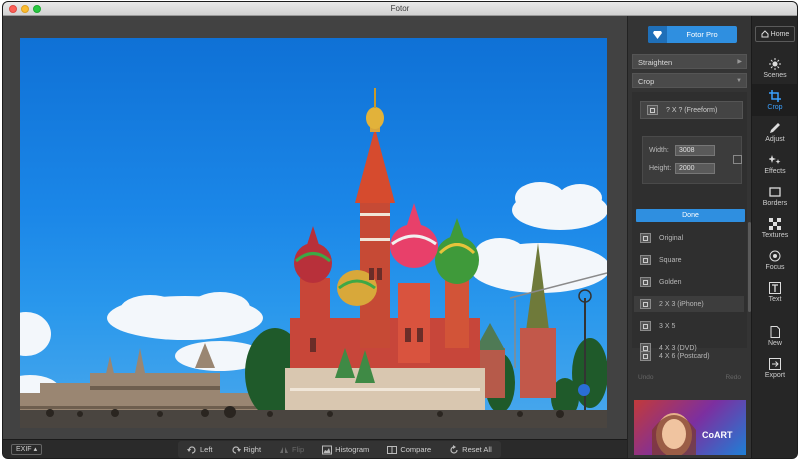 Image resolution: width=800 pixels, height=460 pixels. Describe the element at coordinates (470, 449) in the screenshot. I see `reset-all-button: Reset All` at that location.